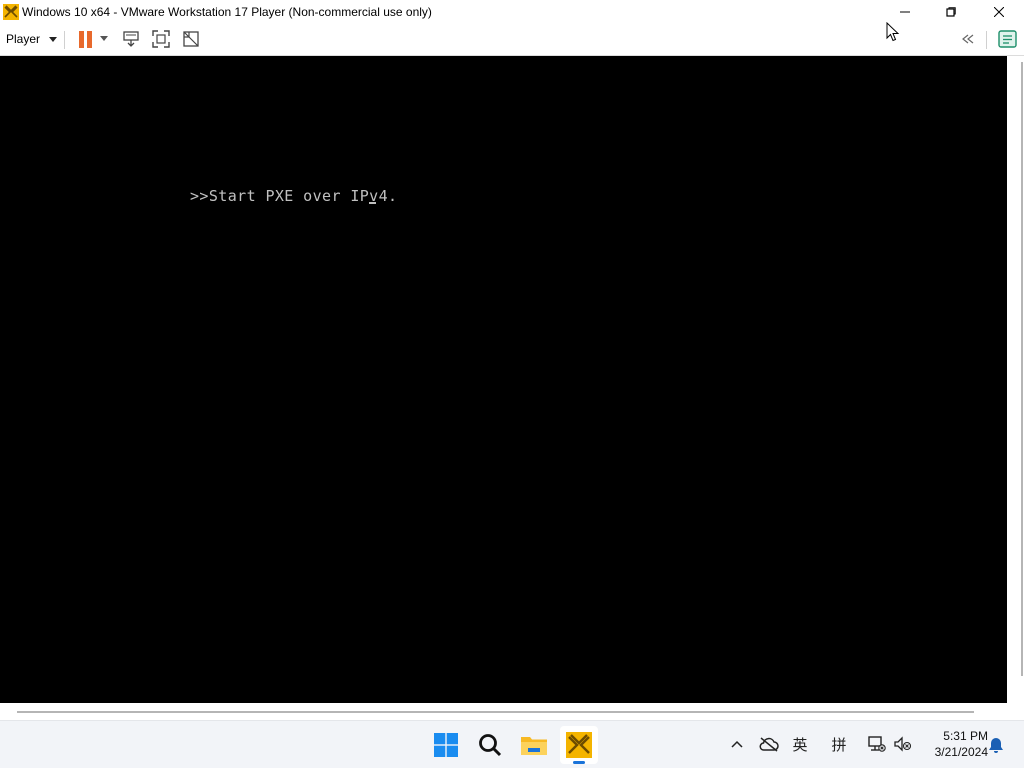 Image resolution: width=1024 pixels, height=768 pixels. I want to click on network-disconnected-icon, so click(877, 744).